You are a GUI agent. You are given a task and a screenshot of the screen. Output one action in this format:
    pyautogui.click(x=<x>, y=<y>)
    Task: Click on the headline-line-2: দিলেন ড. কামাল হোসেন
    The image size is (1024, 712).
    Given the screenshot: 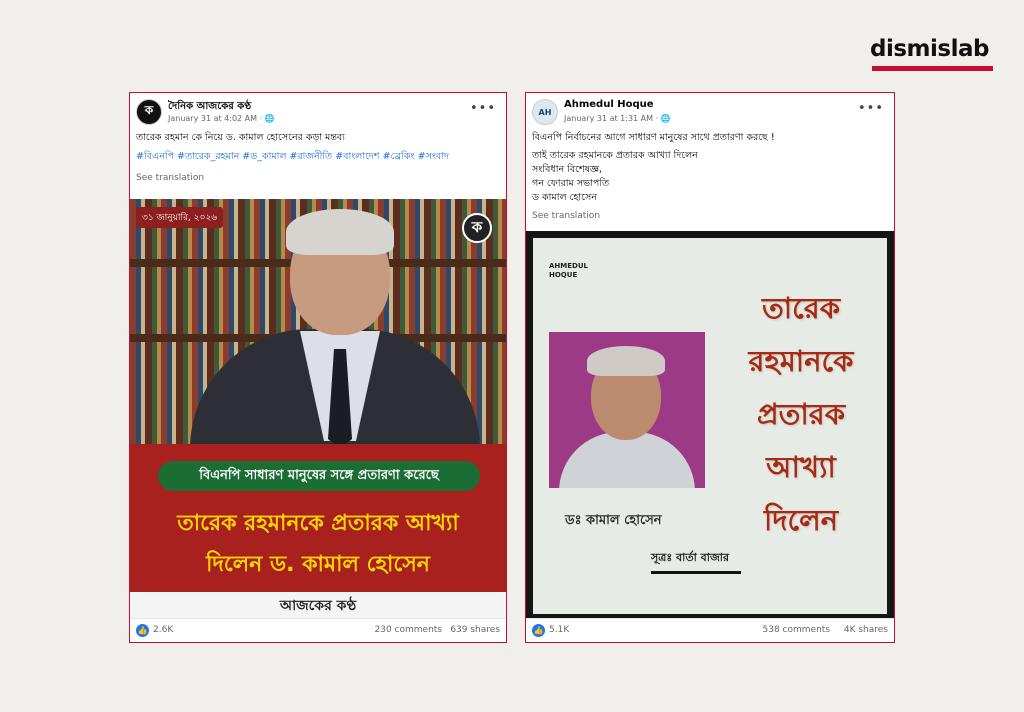 What is the action you would take?
    pyautogui.click(x=318, y=564)
    